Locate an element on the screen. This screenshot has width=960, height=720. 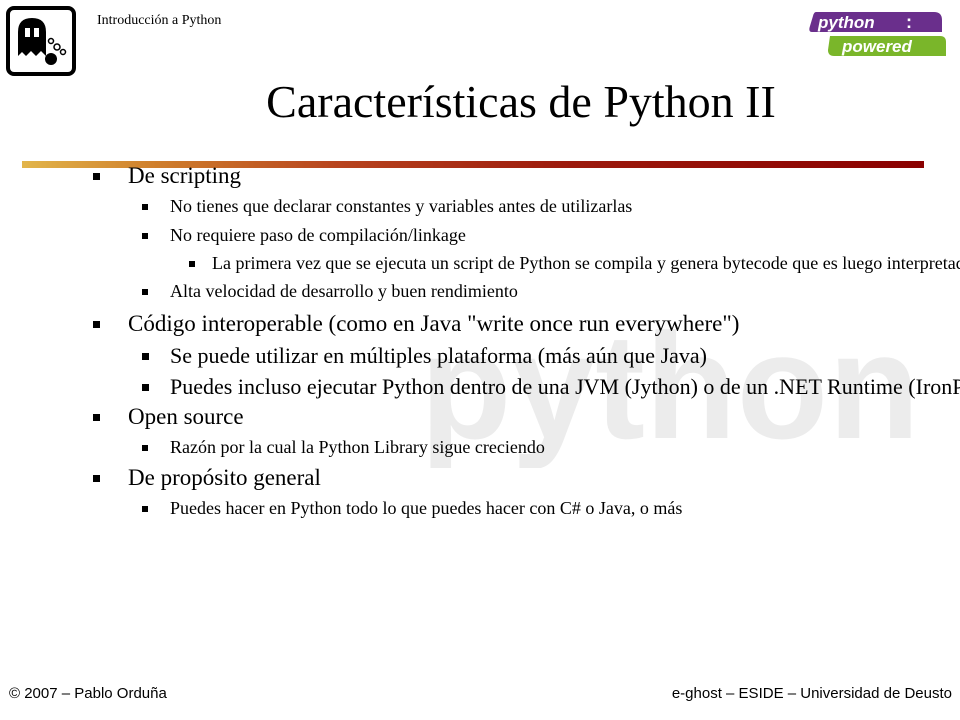
footer-copyright: © 2007 – Pablo Orduña is located at coordinates (88, 693).